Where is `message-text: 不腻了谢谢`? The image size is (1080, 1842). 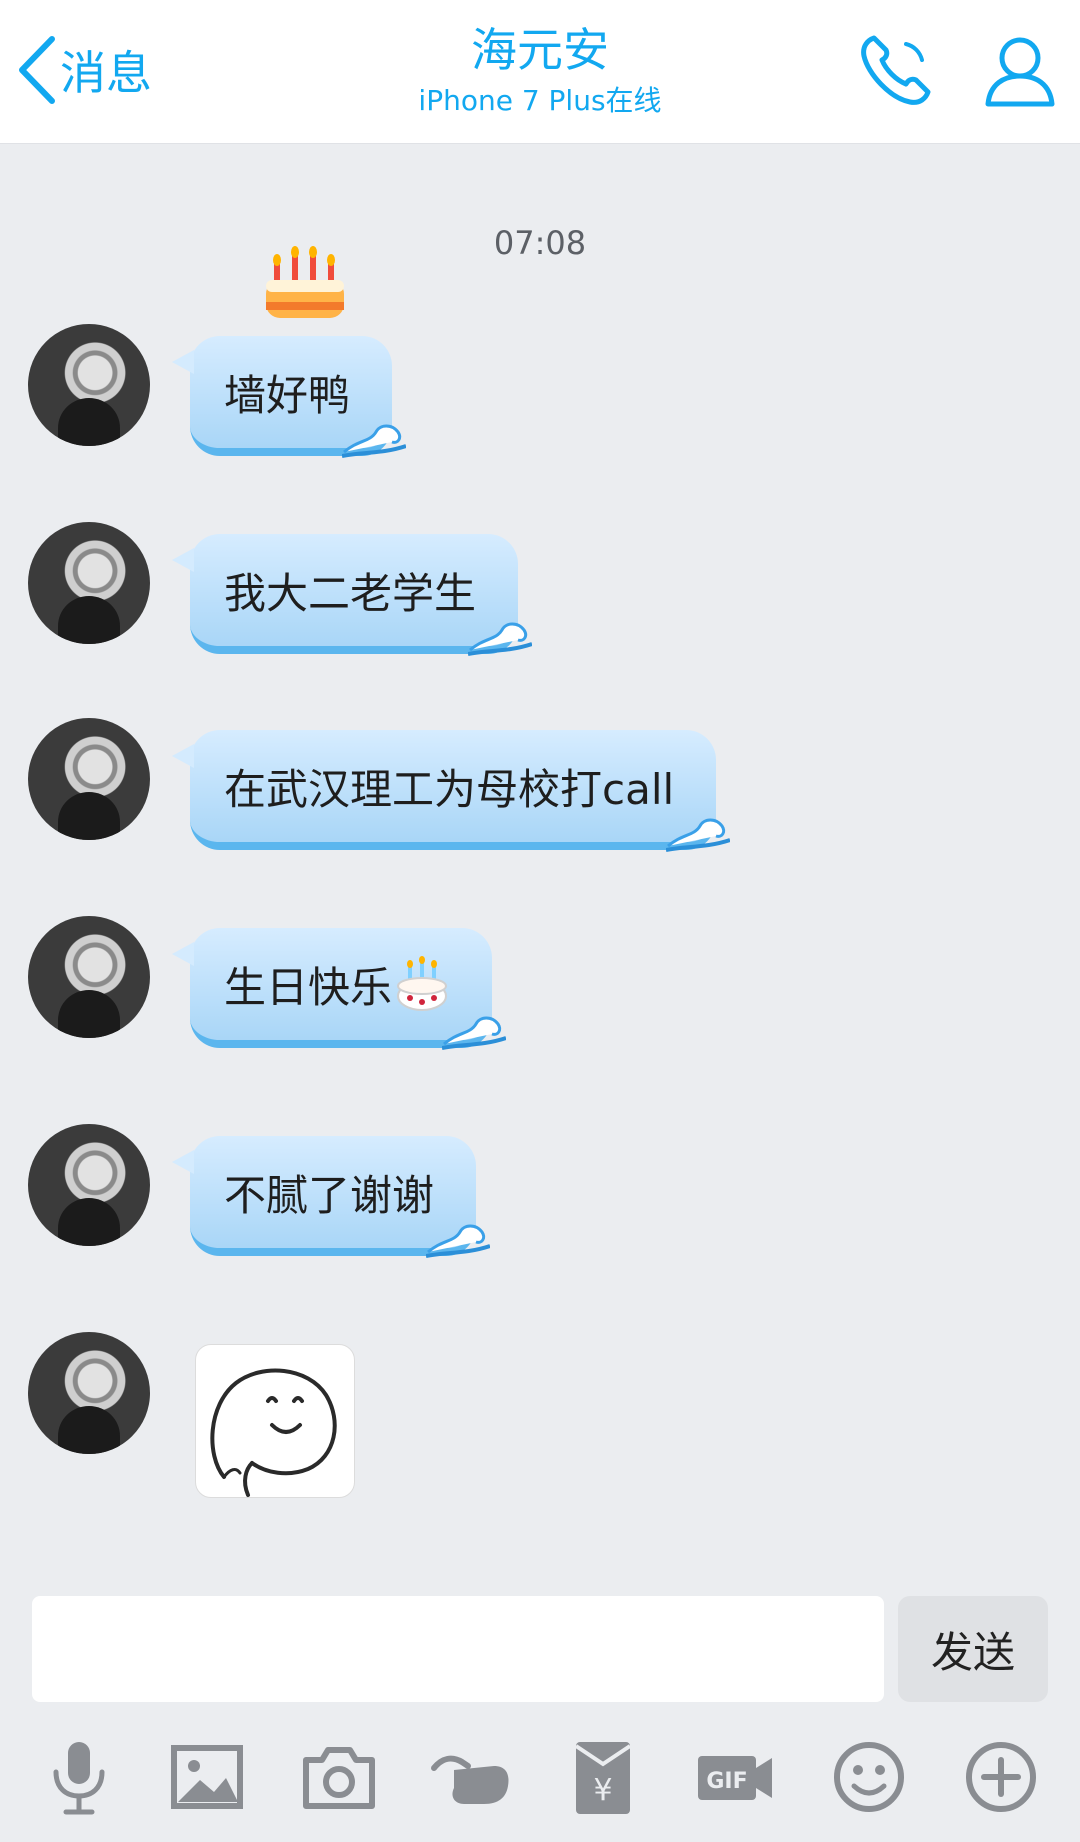 message-text: 不腻了谢谢 is located at coordinates (329, 1195).